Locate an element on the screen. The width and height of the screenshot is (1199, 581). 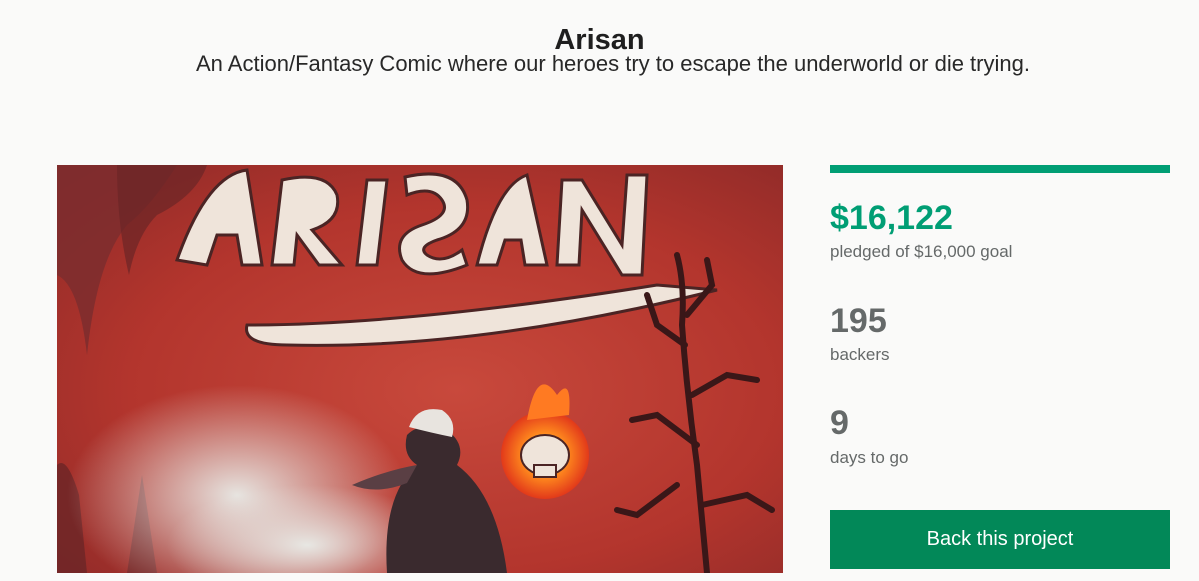
back-this-project-button: Back this project is located at coordinates (1000, 539).